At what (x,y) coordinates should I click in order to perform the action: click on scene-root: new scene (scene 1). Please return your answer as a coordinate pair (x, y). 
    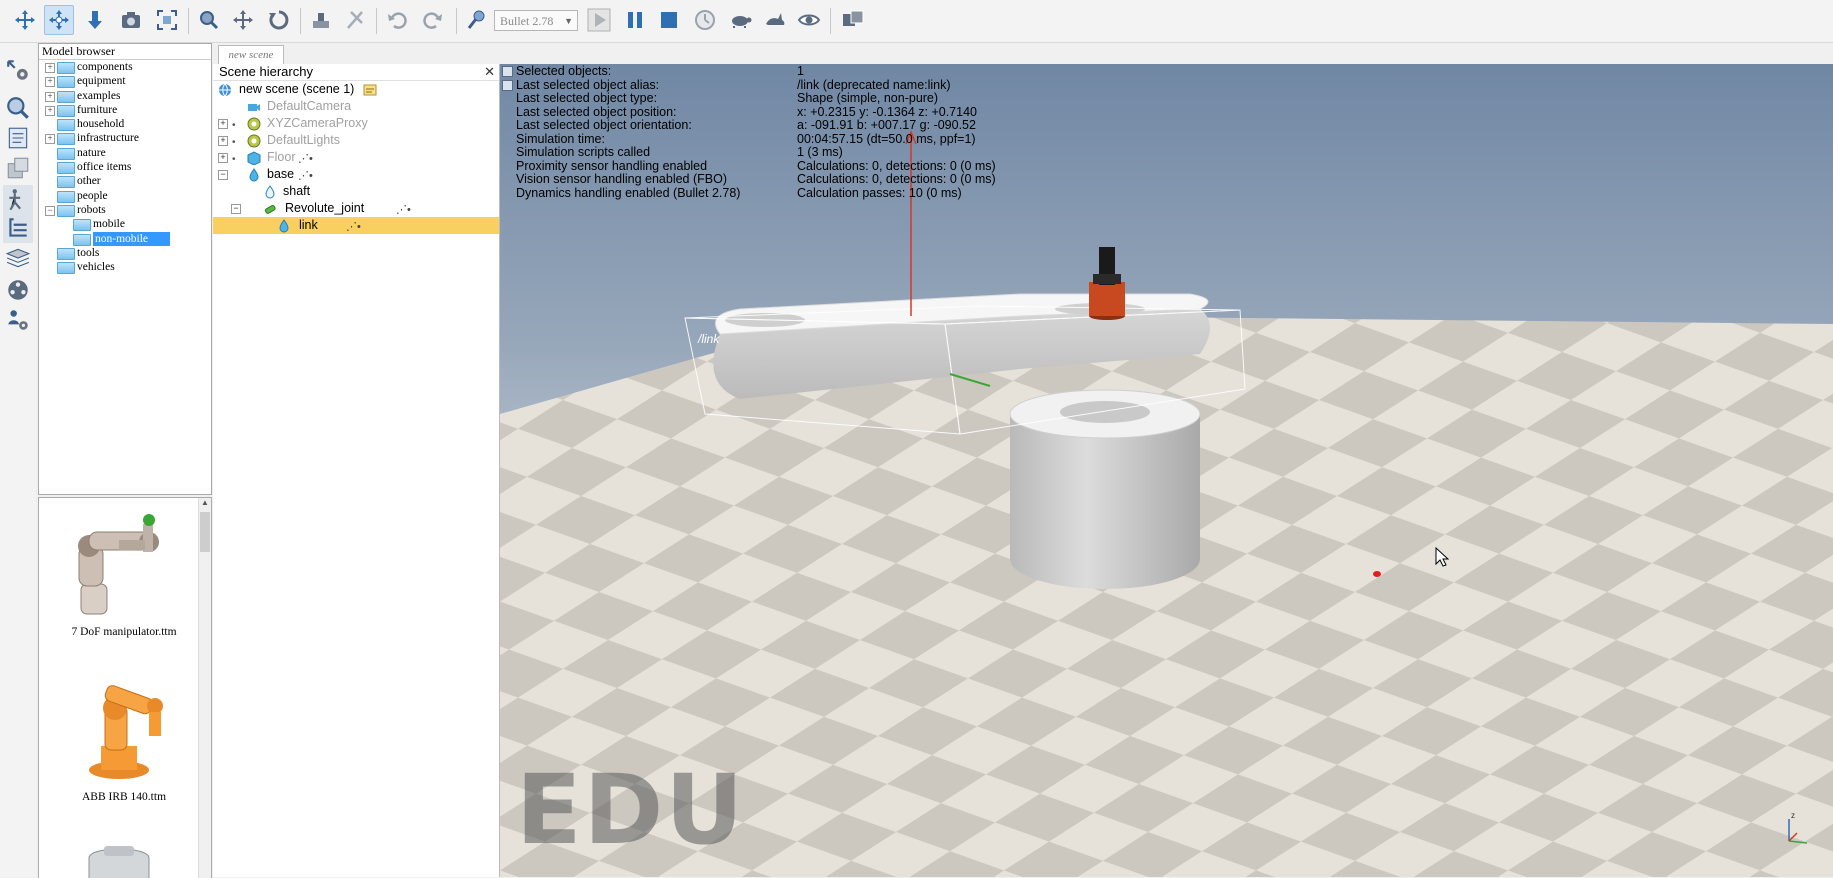
    Looking at the image, I should click on (356, 89).